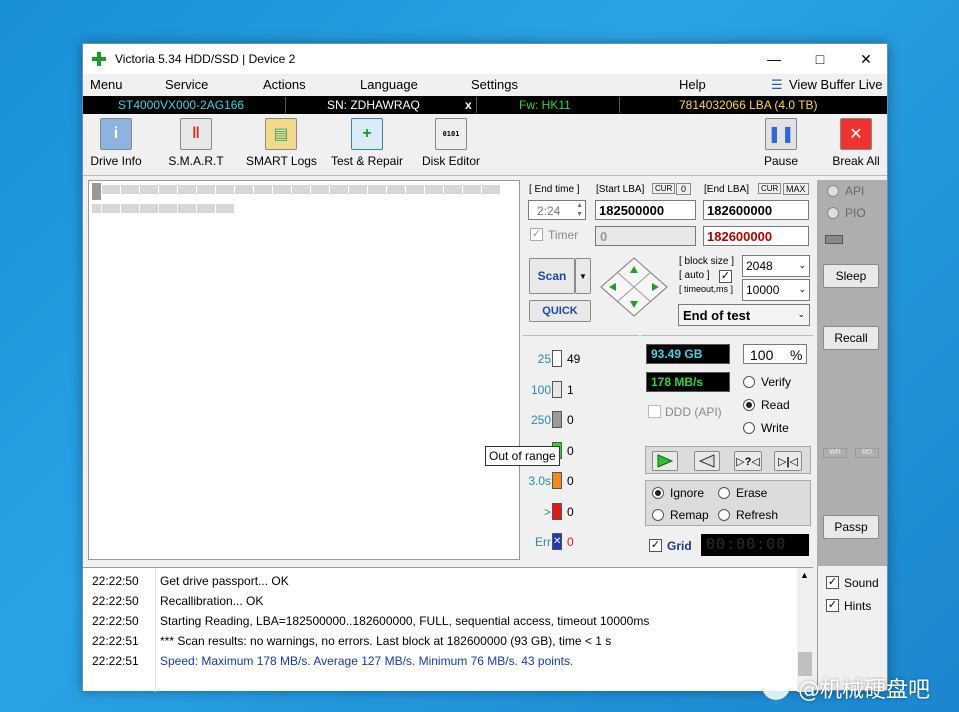 This screenshot has height=712, width=959. What do you see at coordinates (196, 161) in the screenshot?
I see `smart-label: S.M.A.R.T` at bounding box center [196, 161].